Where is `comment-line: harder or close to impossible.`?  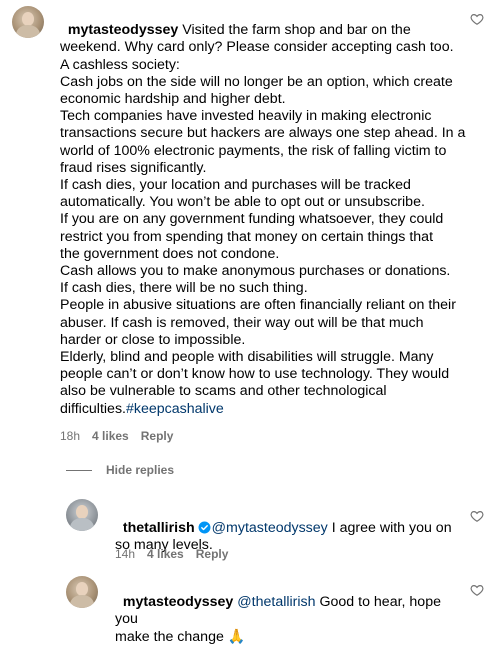 comment-line: harder or close to impossible. is located at coordinates (153, 339).